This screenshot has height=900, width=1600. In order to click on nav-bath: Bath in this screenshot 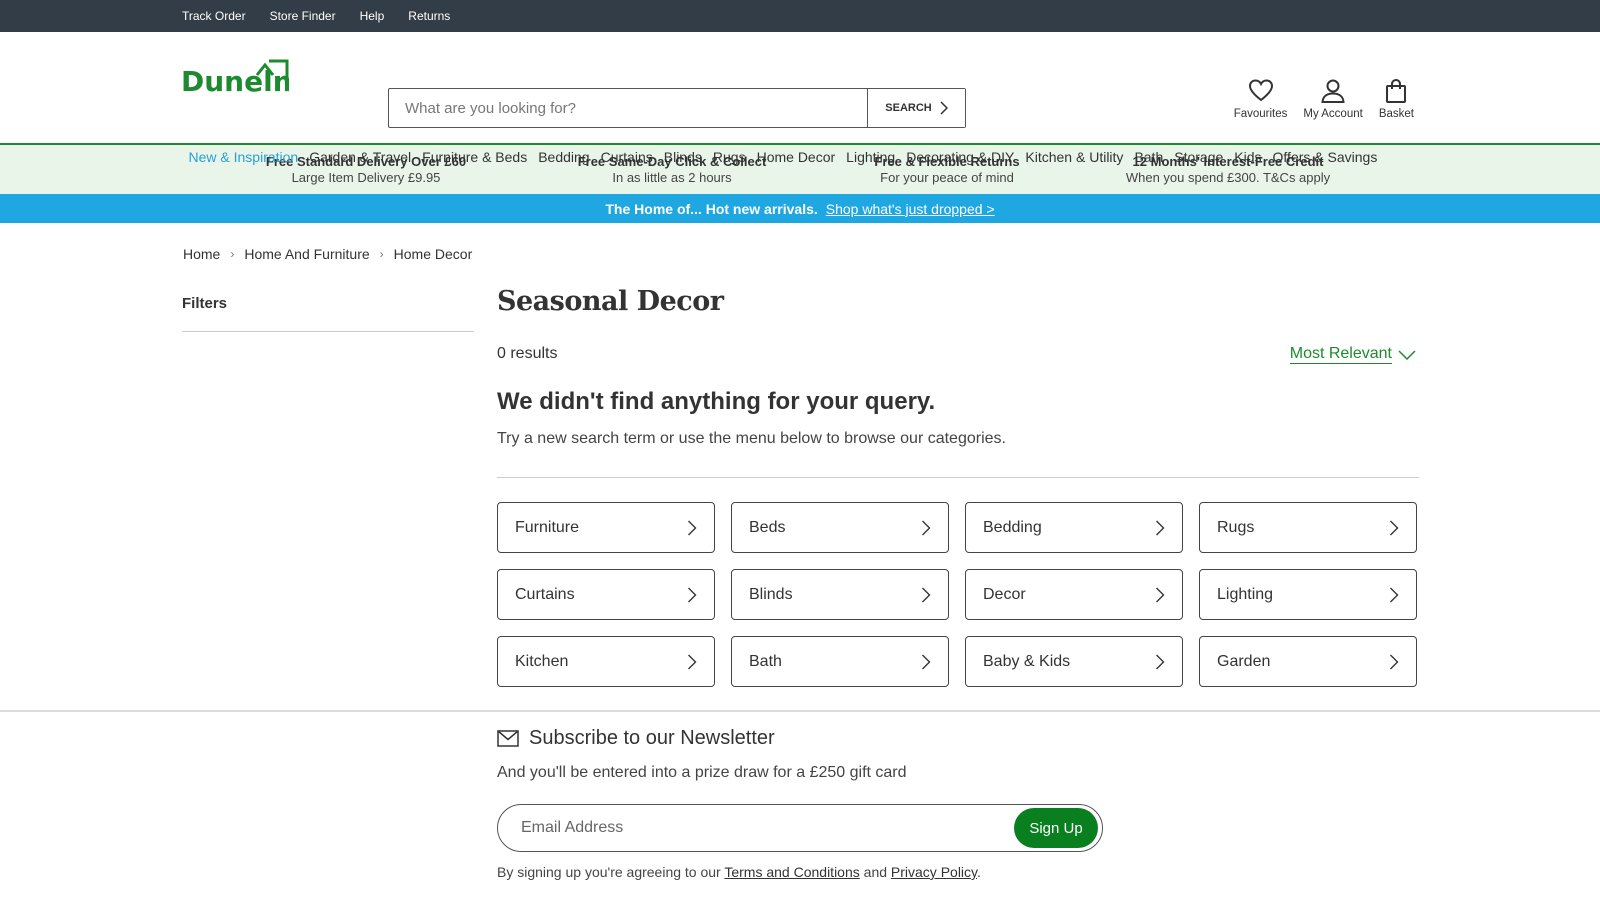, I will do `click(1149, 157)`.